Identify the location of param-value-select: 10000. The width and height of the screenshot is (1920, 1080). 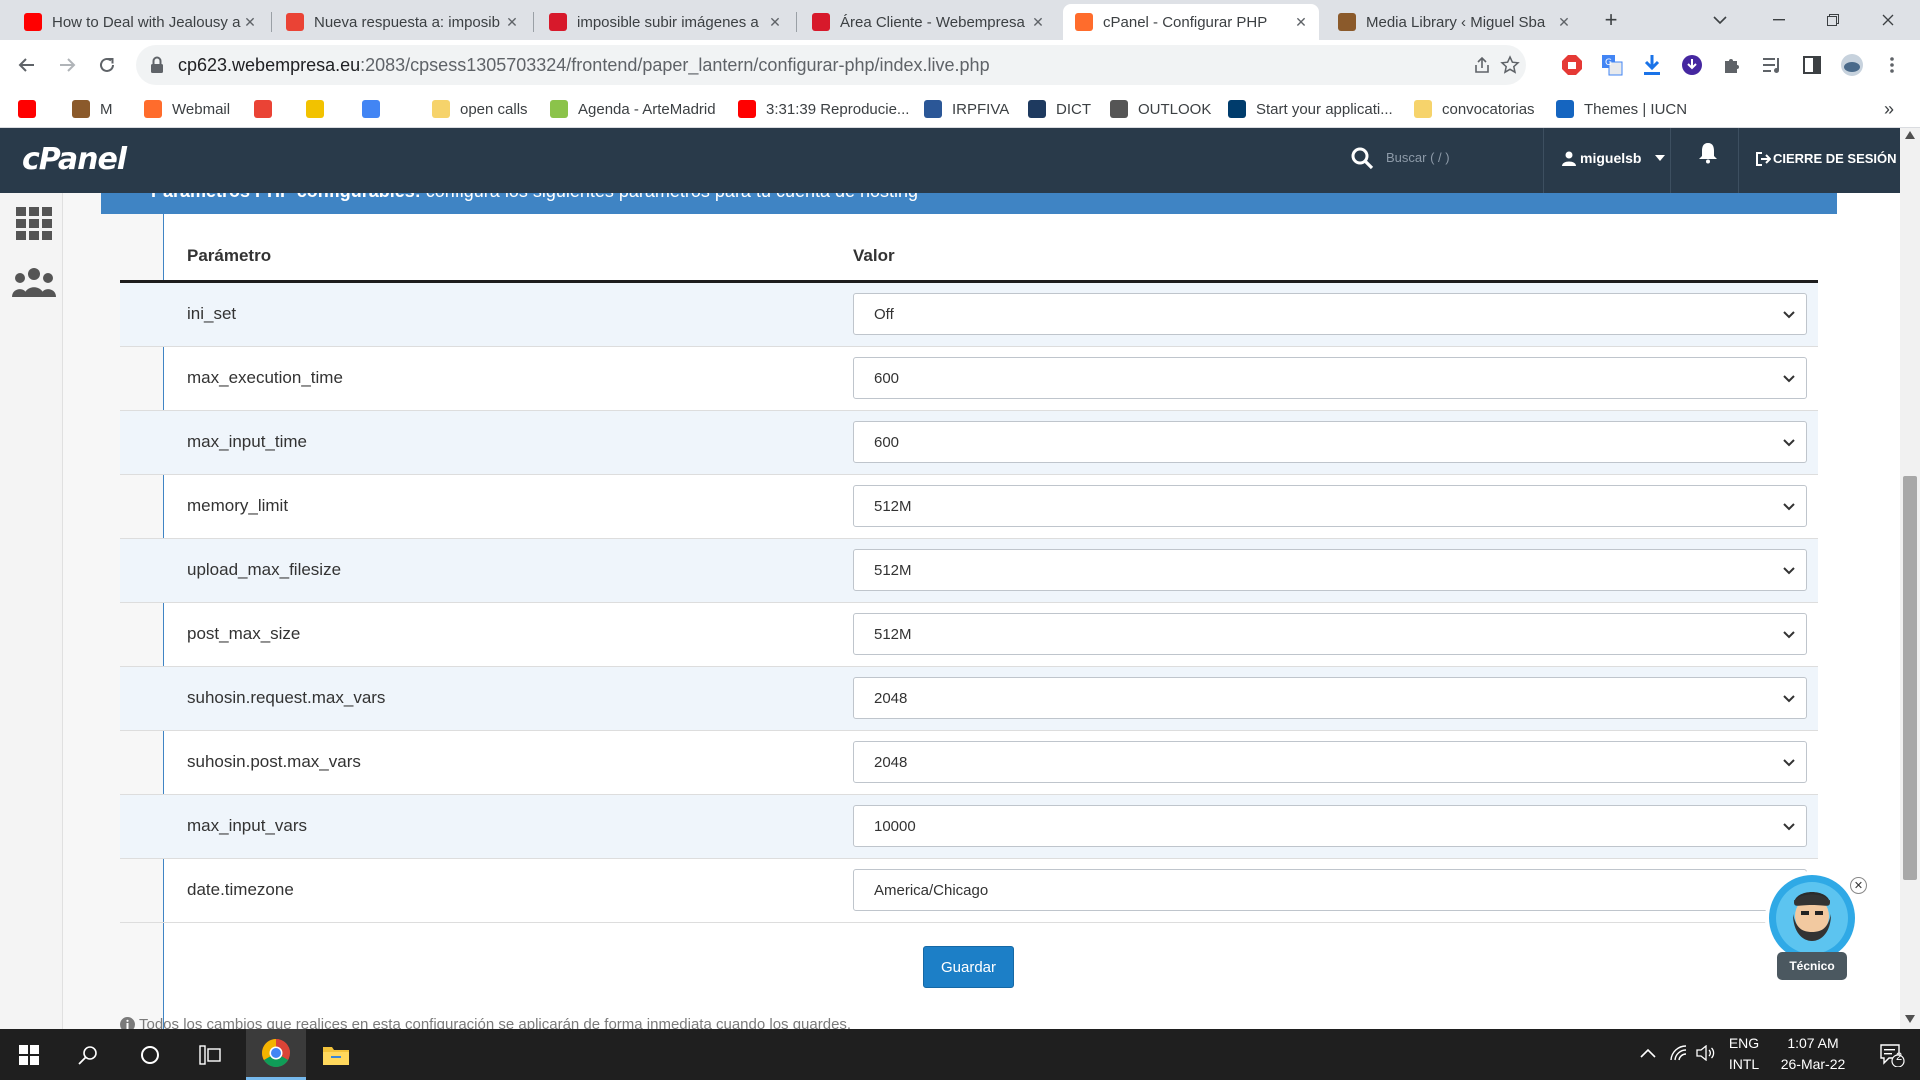
(1330, 826).